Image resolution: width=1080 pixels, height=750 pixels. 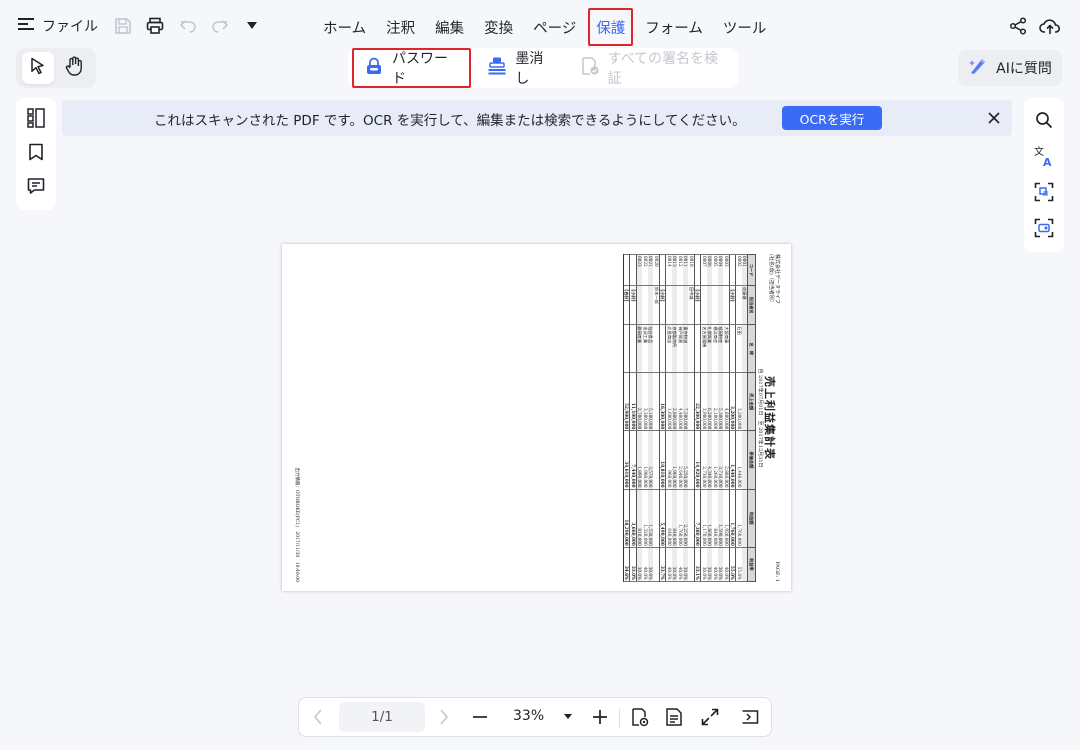 What do you see at coordinates (633, 305) in the screenshot?
I see `table-cell: 【小計】` at bounding box center [633, 305].